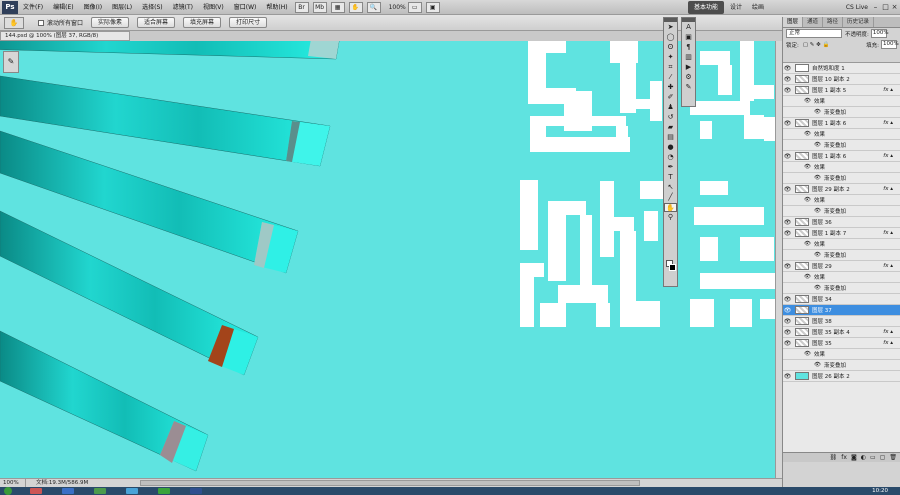  Describe the element at coordinates (841, 321) in the screenshot. I see `layer-row: 👁 图层 38` at that location.